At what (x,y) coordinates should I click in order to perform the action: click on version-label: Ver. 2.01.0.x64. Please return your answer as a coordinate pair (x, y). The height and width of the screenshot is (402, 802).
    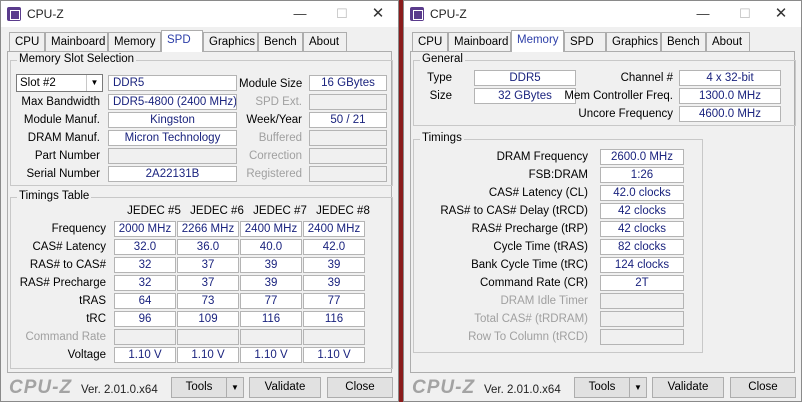
    Looking at the image, I should click on (119, 390).